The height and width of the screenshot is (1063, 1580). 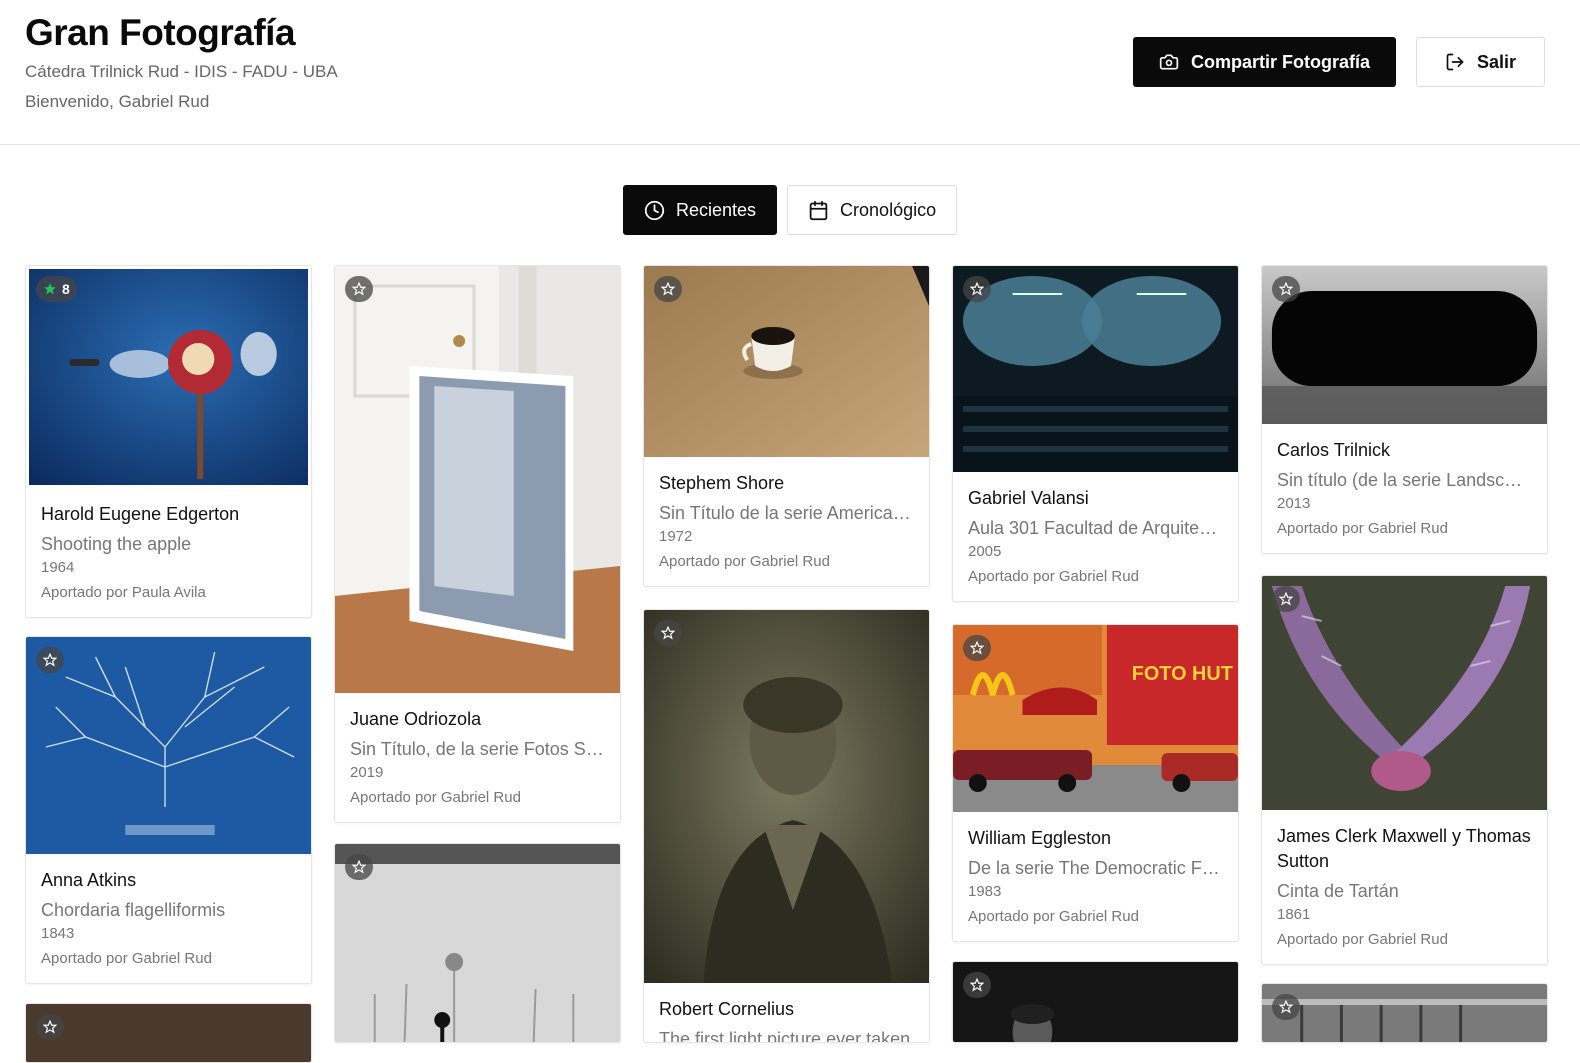 What do you see at coordinates (785, 1036) in the screenshot?
I see `card-work-title: The first light picture ever taken` at bounding box center [785, 1036].